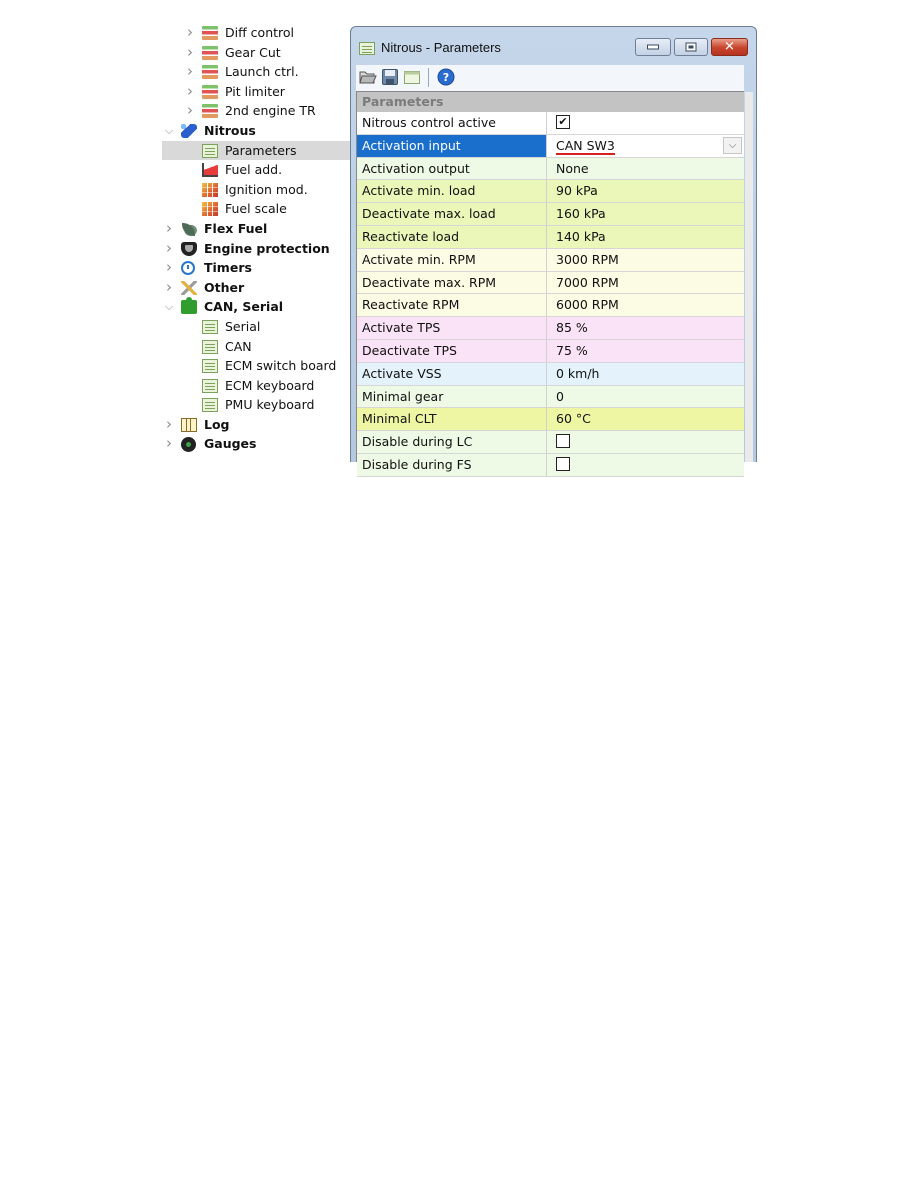 Image resolution: width=918 pixels, height=1188 pixels. I want to click on parameter-row: Activate min. RPM 3000 RPM, so click(550, 260).